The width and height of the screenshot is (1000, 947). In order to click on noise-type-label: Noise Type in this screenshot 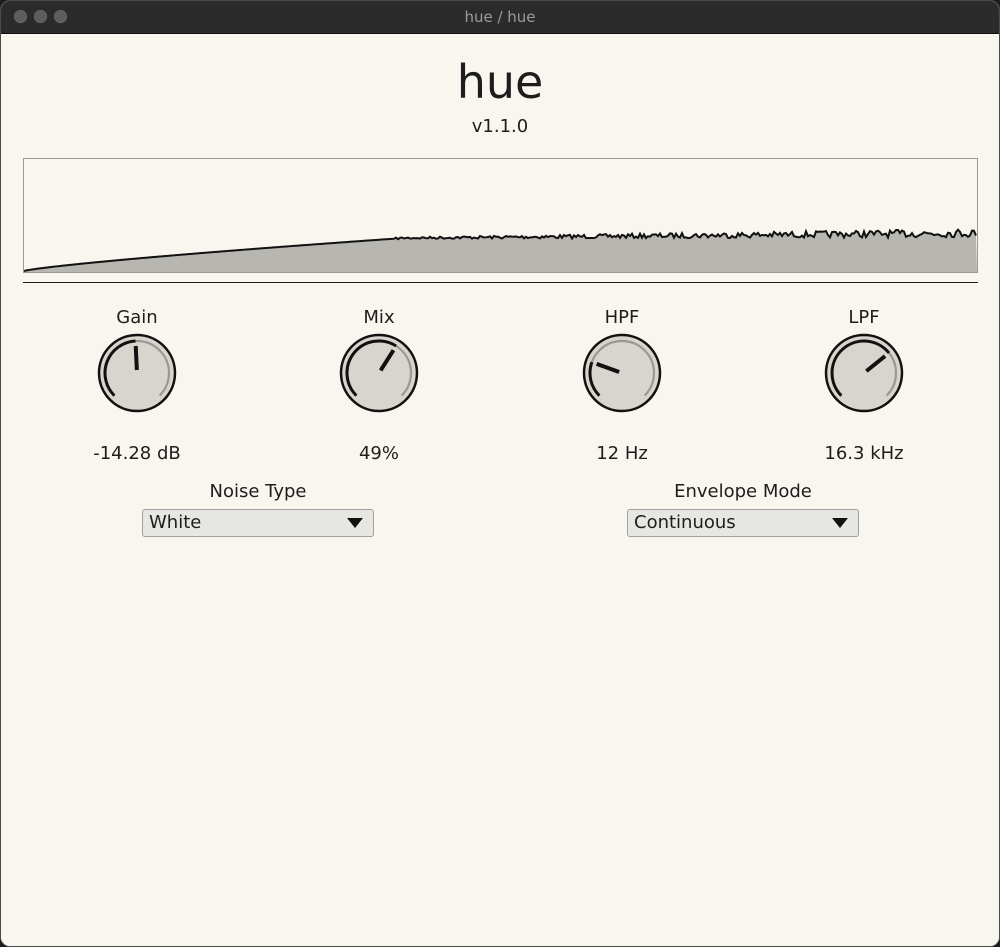, I will do `click(258, 491)`.